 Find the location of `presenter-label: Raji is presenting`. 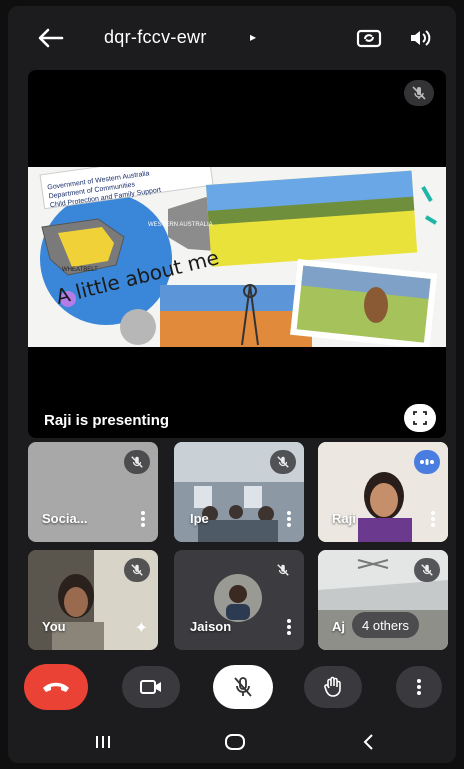

presenter-label: Raji is presenting is located at coordinates (107, 420).